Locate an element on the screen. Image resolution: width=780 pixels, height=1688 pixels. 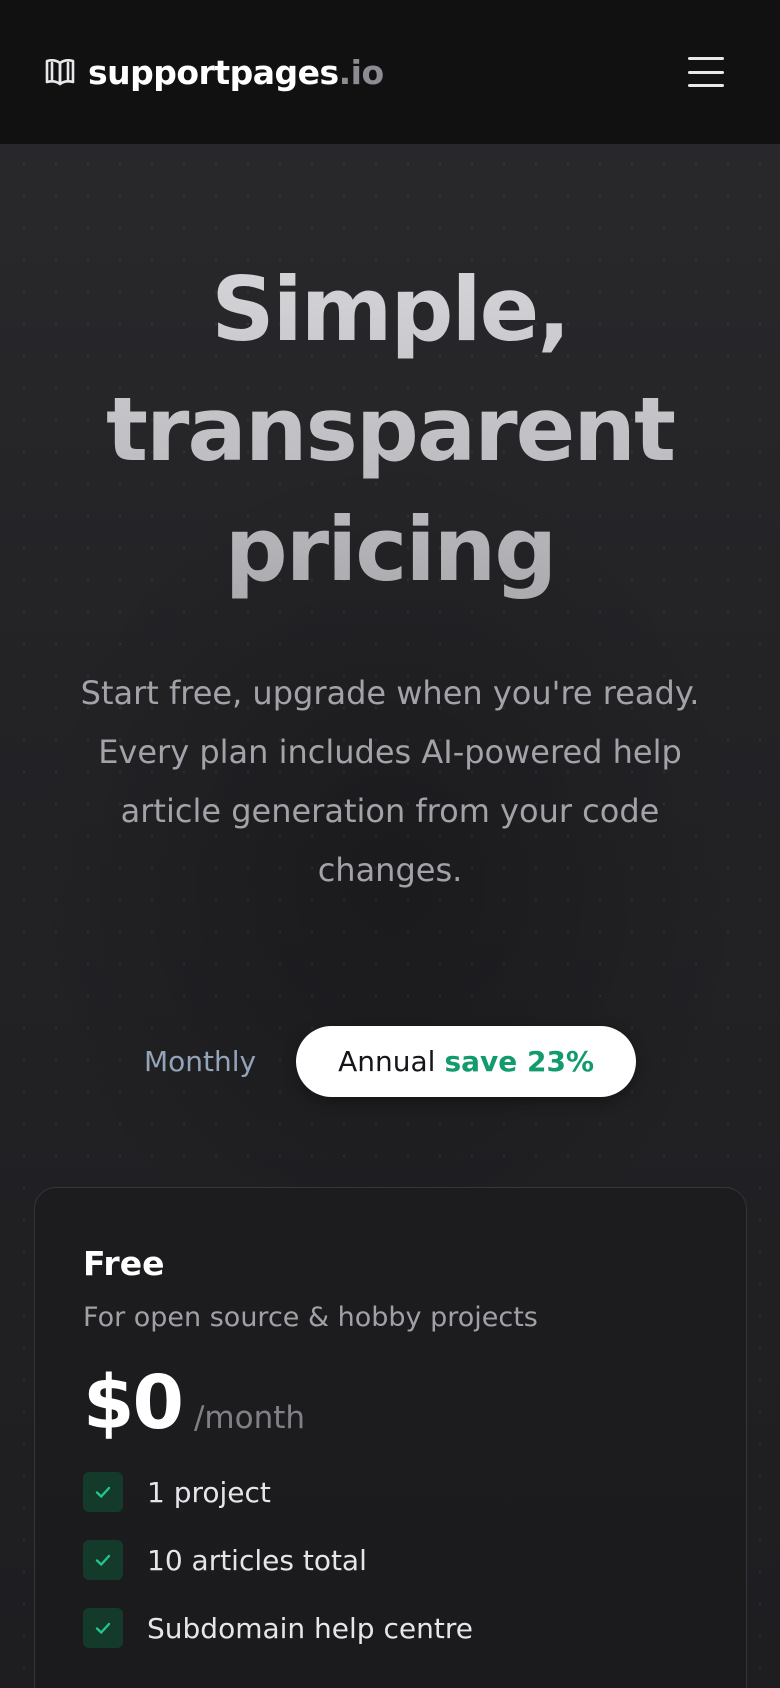
title-line-2: transparent is located at coordinates (390, 429).